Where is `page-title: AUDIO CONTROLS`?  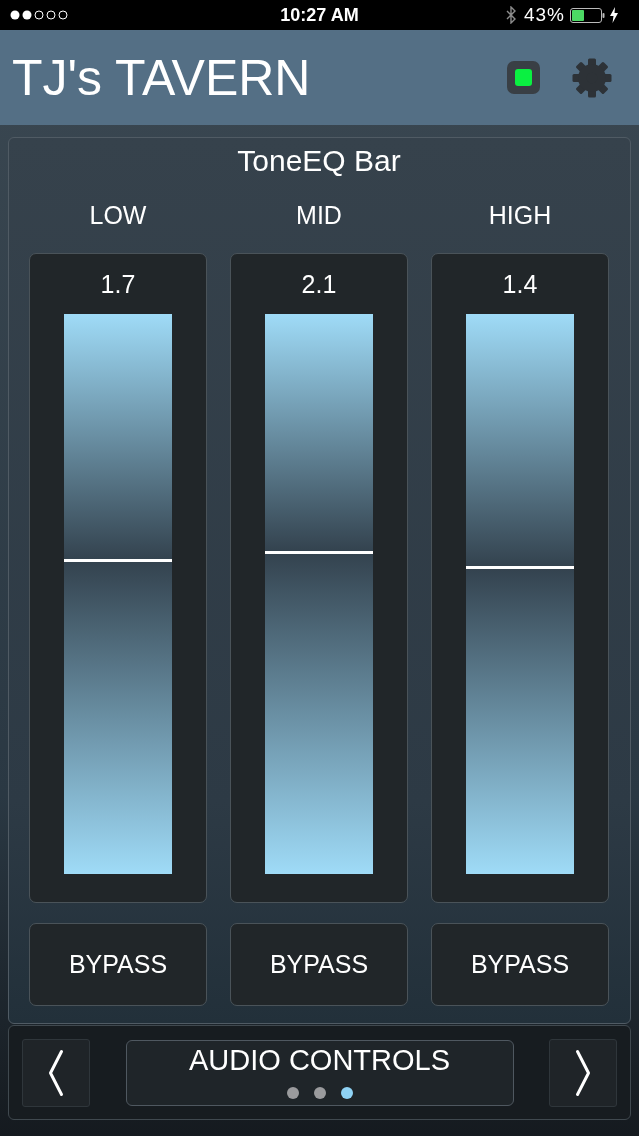
page-title: AUDIO CONTROLS is located at coordinates (319, 1059).